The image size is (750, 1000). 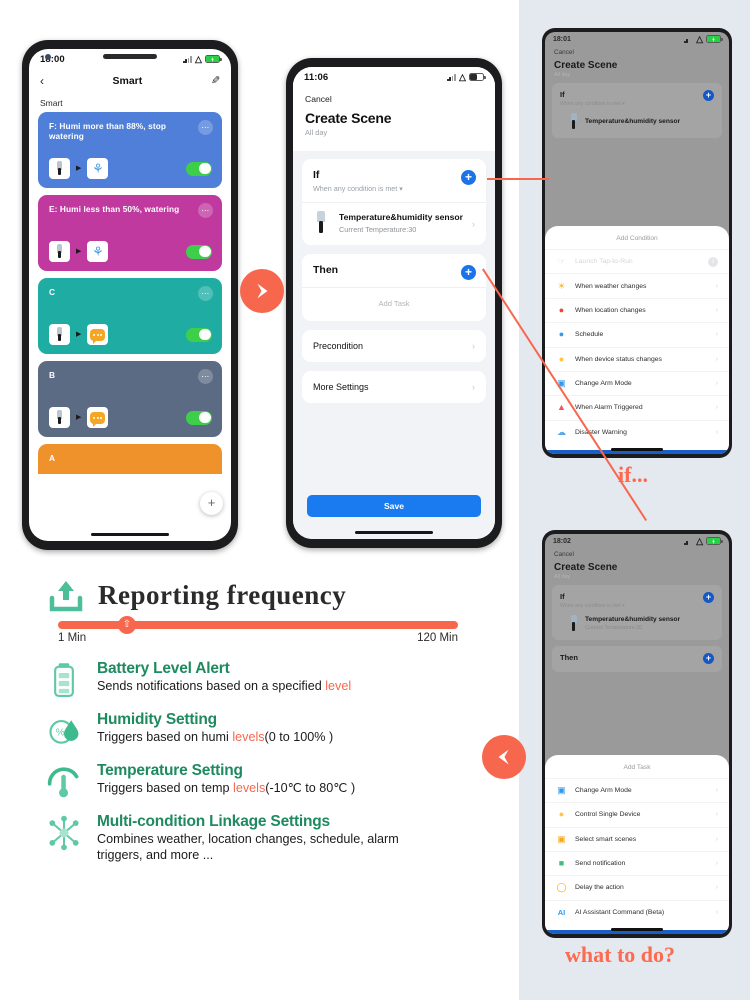 I want to click on sheet-item-send-notification: ■ Send notification ›, so click(x=637, y=862).